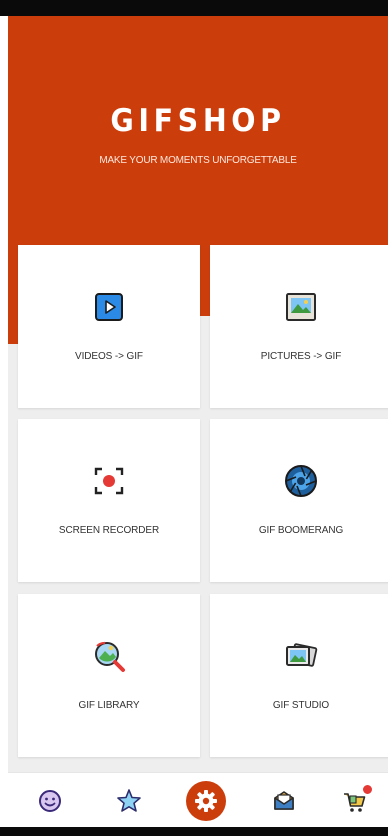 This screenshot has height=836, width=388. What do you see at coordinates (367, 789) in the screenshot?
I see `cart-badge` at bounding box center [367, 789].